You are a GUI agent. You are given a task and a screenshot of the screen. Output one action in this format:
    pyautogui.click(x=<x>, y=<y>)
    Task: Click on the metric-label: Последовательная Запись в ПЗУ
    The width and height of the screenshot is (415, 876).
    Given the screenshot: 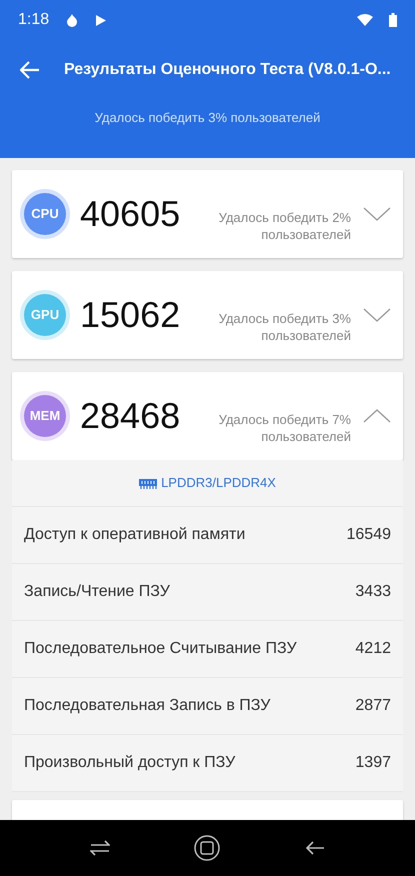 What is the action you would take?
    pyautogui.click(x=147, y=706)
    